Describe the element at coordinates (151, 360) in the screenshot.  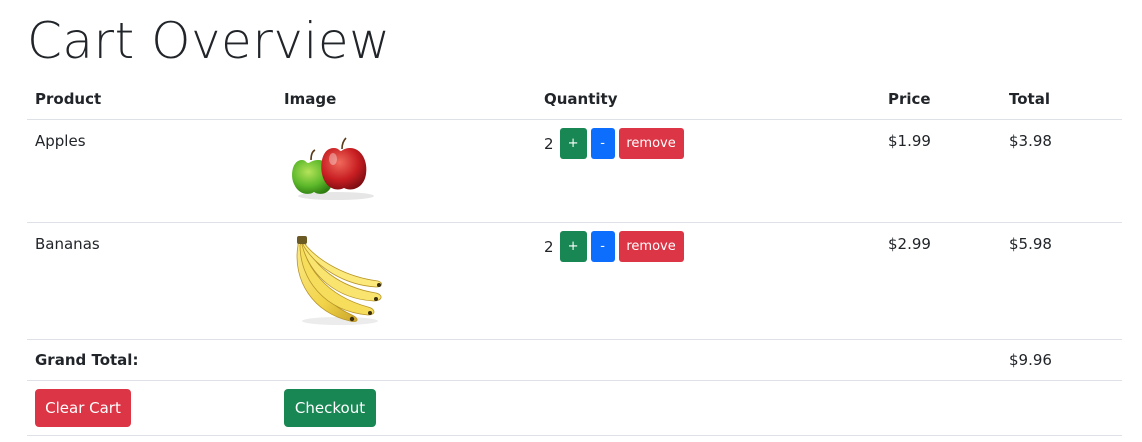
I see `grand-total-label: Grand Total:` at that location.